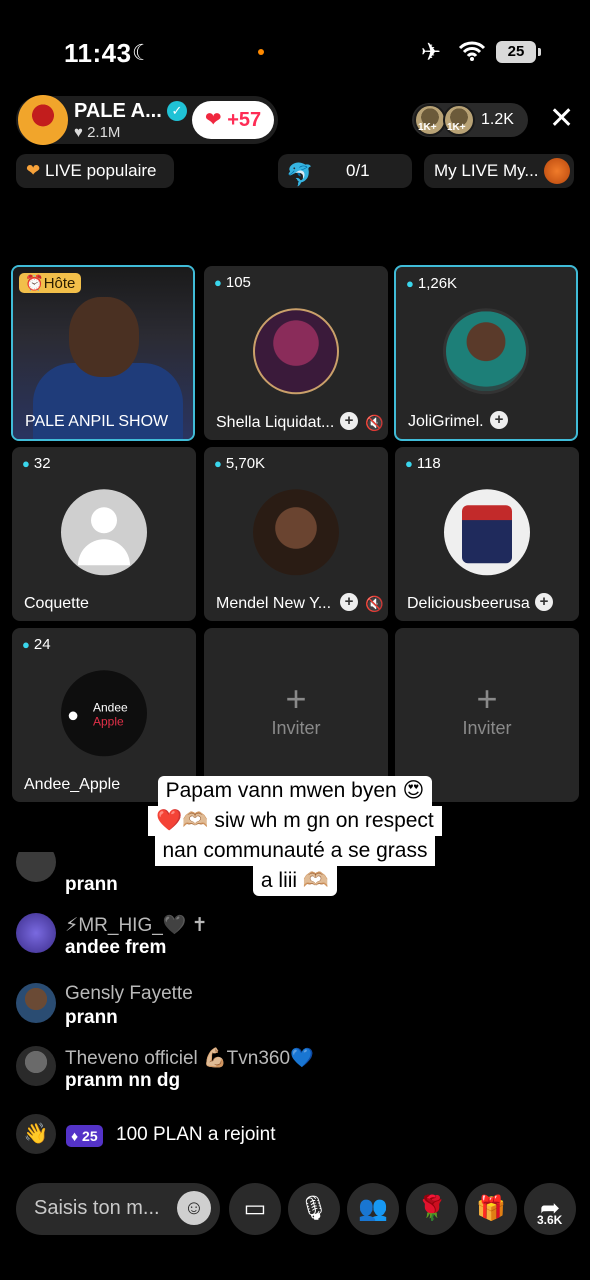  Describe the element at coordinates (295, 50) in the screenshot. I see `status-bar: 11:43 ☾ ✈ 25` at that location.